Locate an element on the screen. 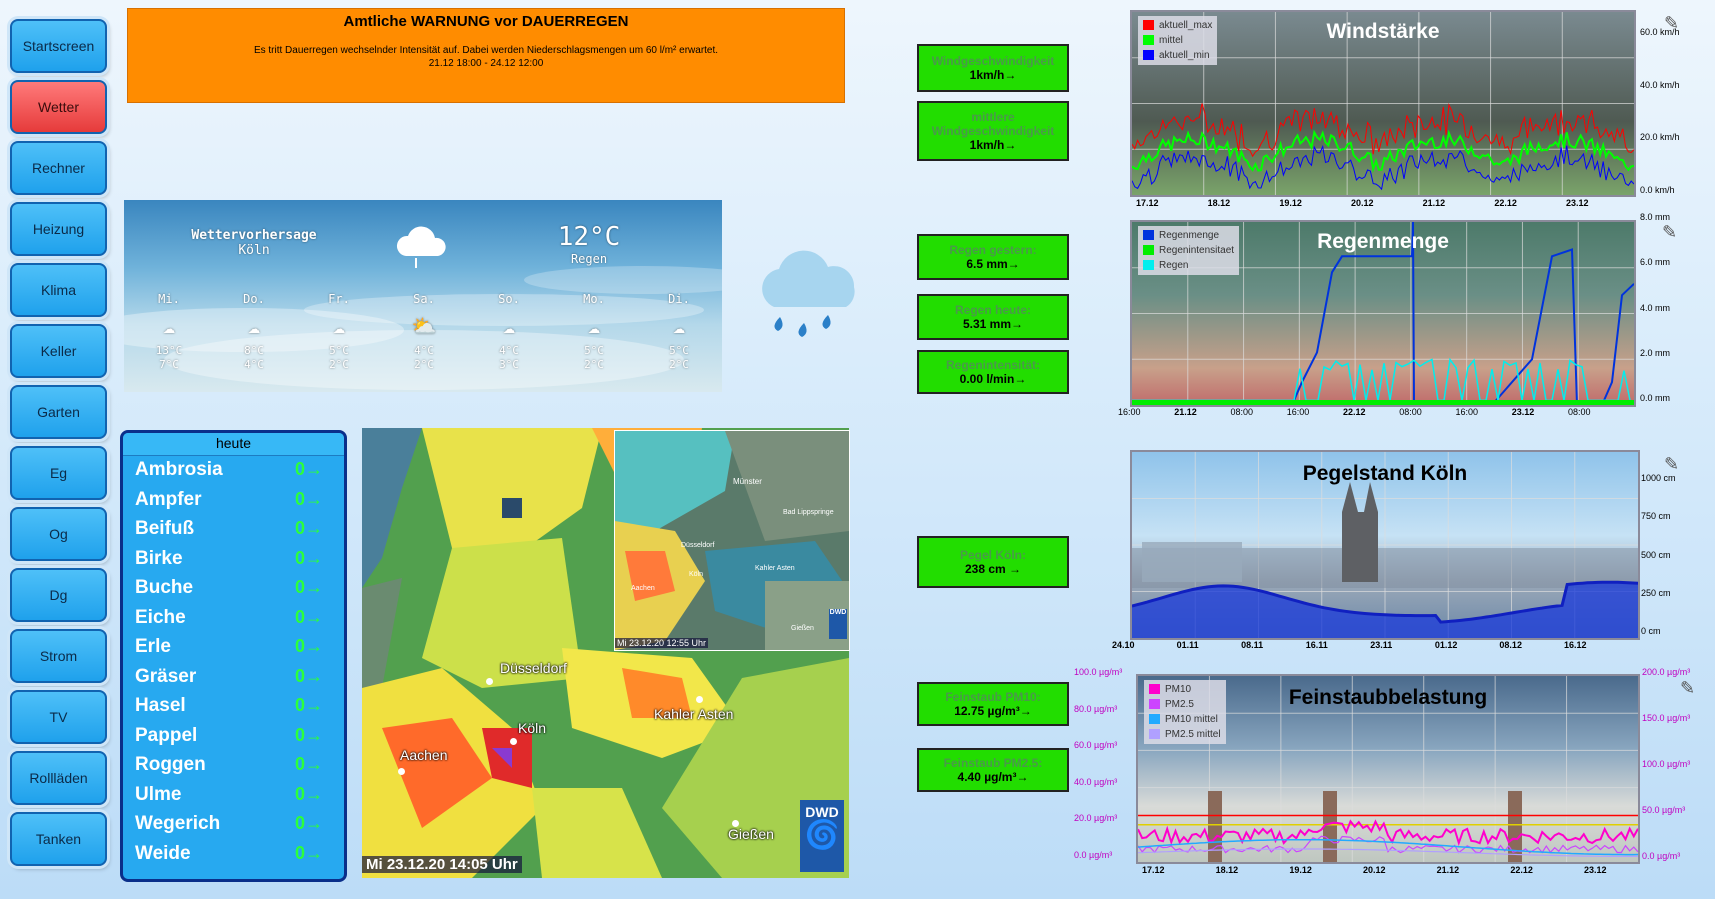  x-tick-label: 23.11 is located at coordinates (1381, 645).